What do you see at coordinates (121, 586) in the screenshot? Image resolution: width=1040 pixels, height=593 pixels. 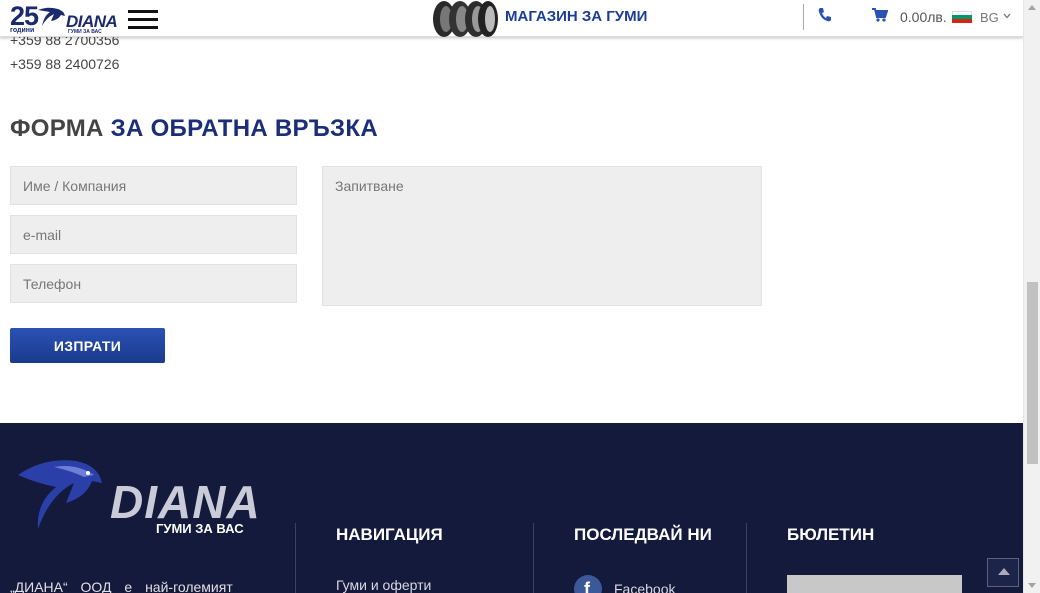 I see `about-text: „ДИАНА“ ООД е най-големият` at bounding box center [121, 586].